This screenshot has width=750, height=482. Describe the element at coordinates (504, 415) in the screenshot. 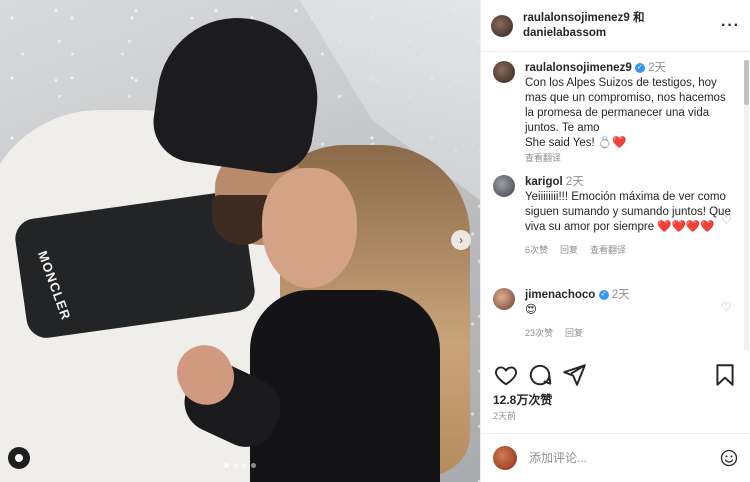

I see `post-date: 2天前` at that location.